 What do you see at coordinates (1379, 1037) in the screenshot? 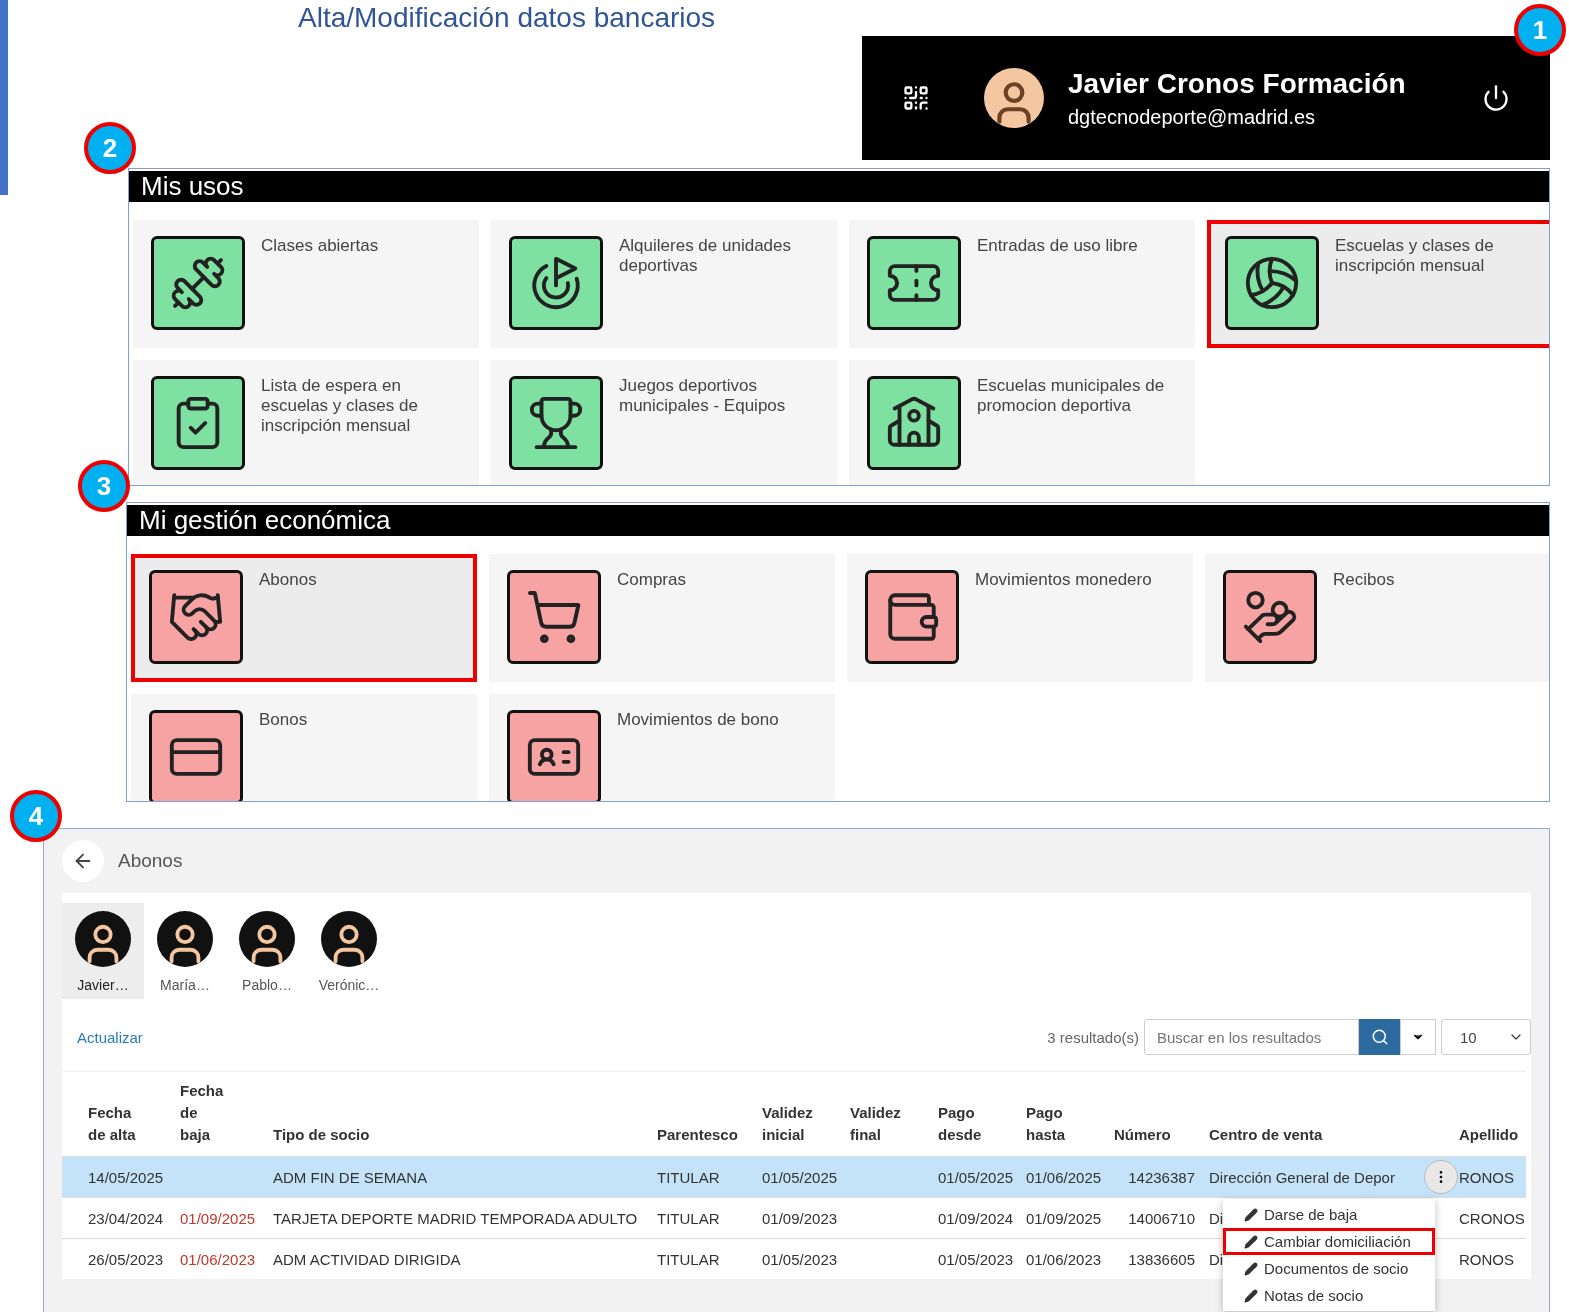
I see `search-button` at bounding box center [1379, 1037].